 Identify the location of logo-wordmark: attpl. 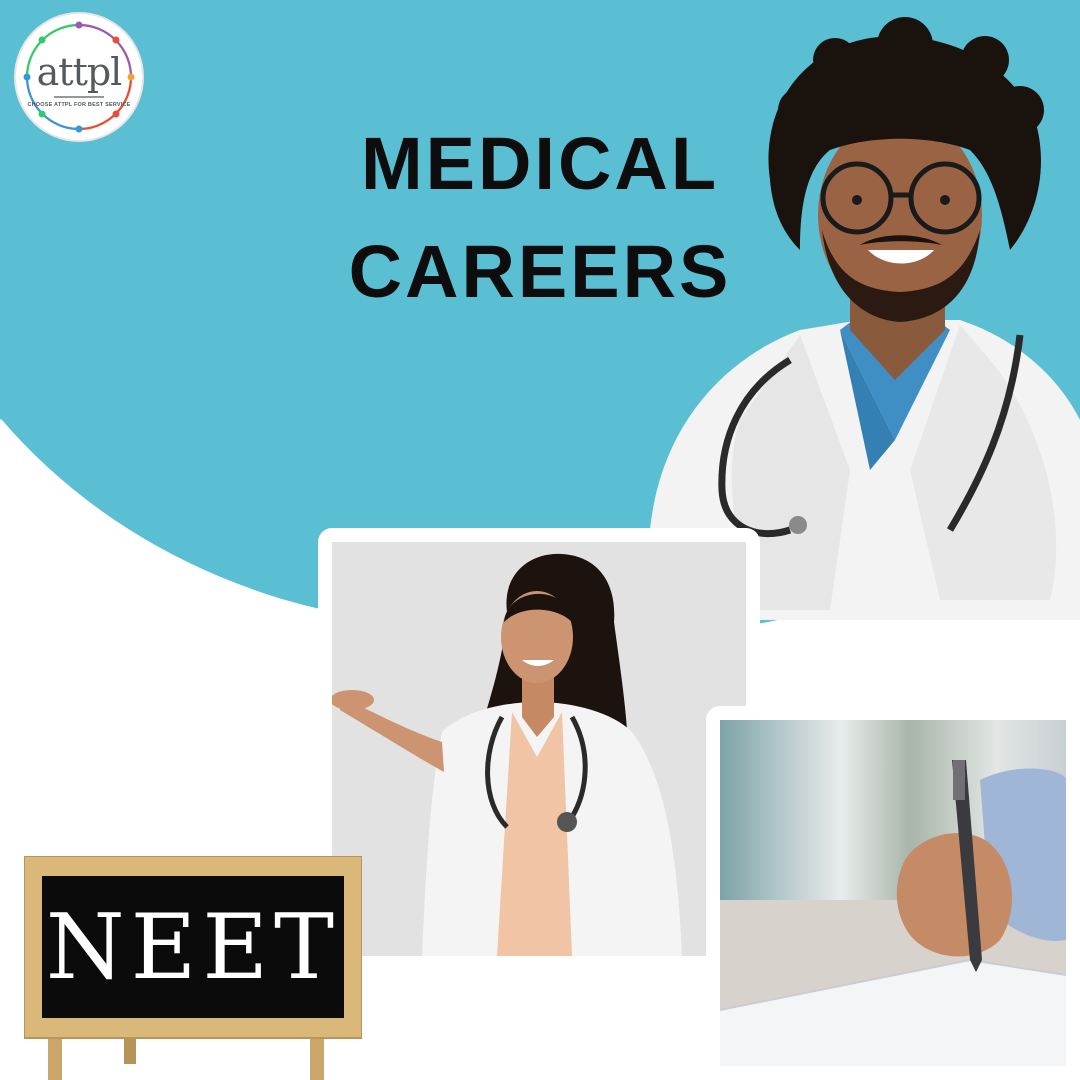
(79, 72).